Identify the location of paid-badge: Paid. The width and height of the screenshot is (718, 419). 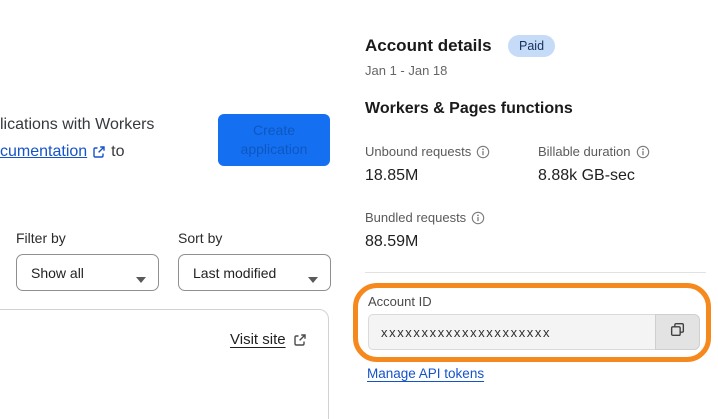
(532, 46).